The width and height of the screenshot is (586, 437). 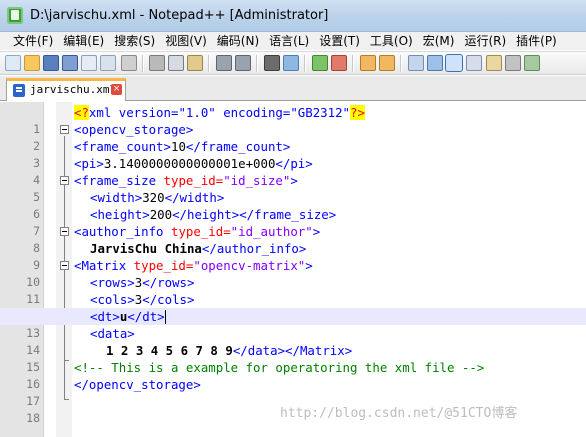 What do you see at coordinates (387, 63) in the screenshot?
I see `sync-horizontal-icon` at bounding box center [387, 63].